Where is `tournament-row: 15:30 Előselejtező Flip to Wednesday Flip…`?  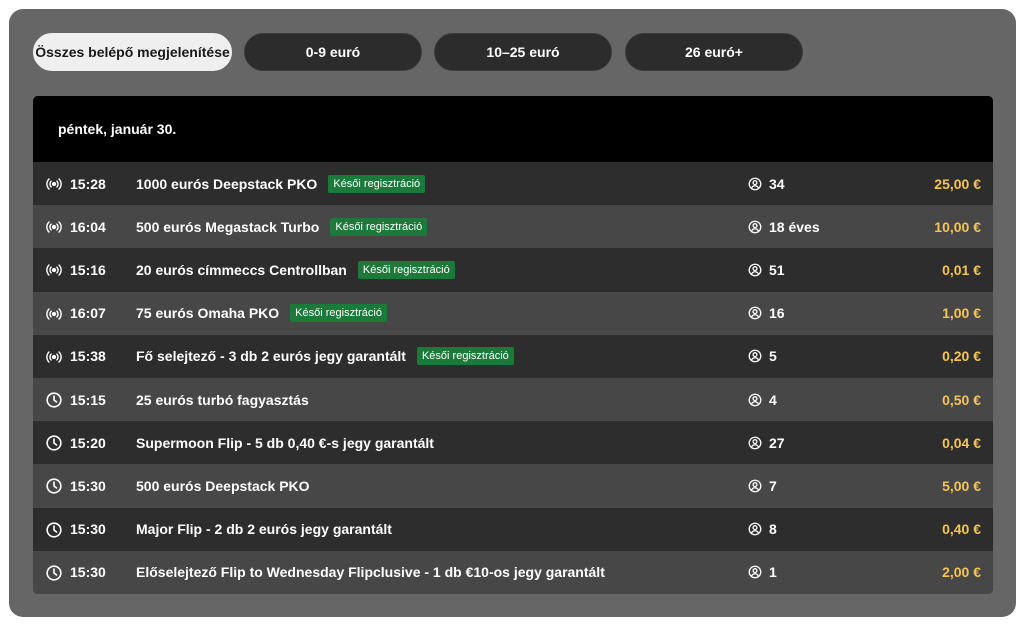
tournament-row: 15:30 Előselejtező Flip to Wednesday Flip… is located at coordinates (513, 572).